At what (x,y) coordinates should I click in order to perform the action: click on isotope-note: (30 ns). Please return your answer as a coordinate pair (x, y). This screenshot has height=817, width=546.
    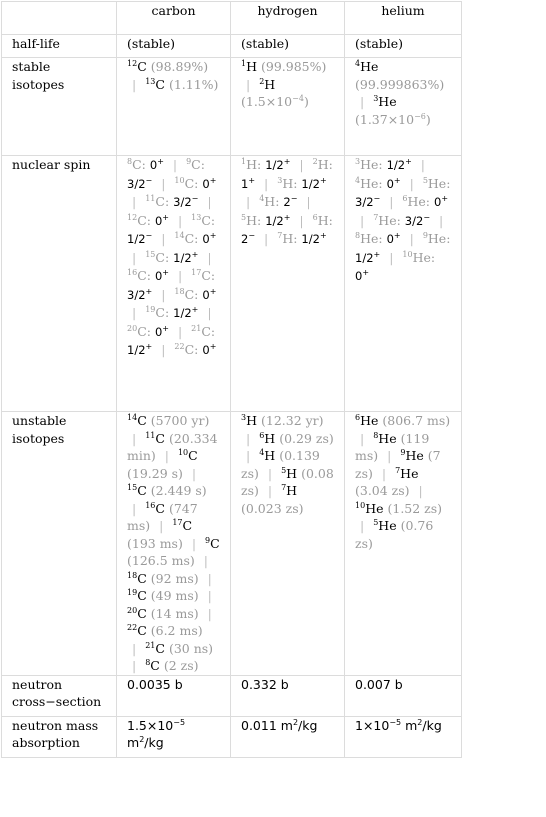
    Looking at the image, I should click on (191, 648).